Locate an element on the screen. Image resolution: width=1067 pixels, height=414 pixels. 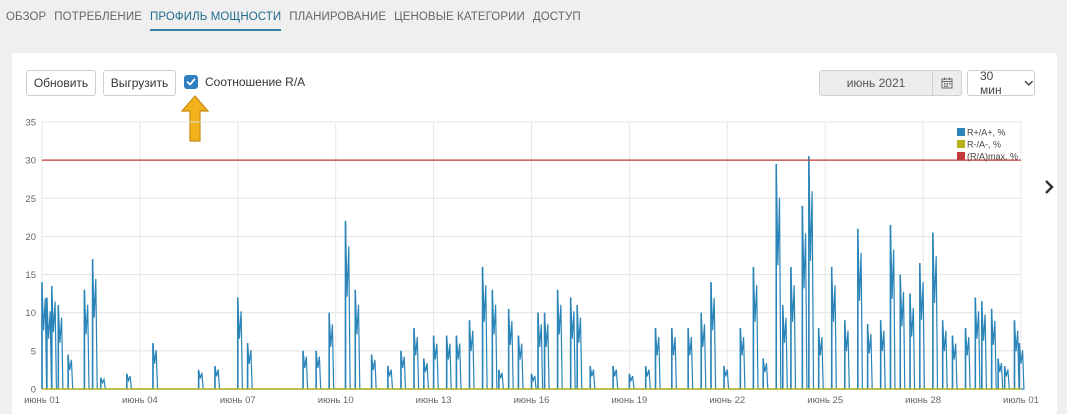
x-tick-label: июнь 04 is located at coordinates (140, 400).